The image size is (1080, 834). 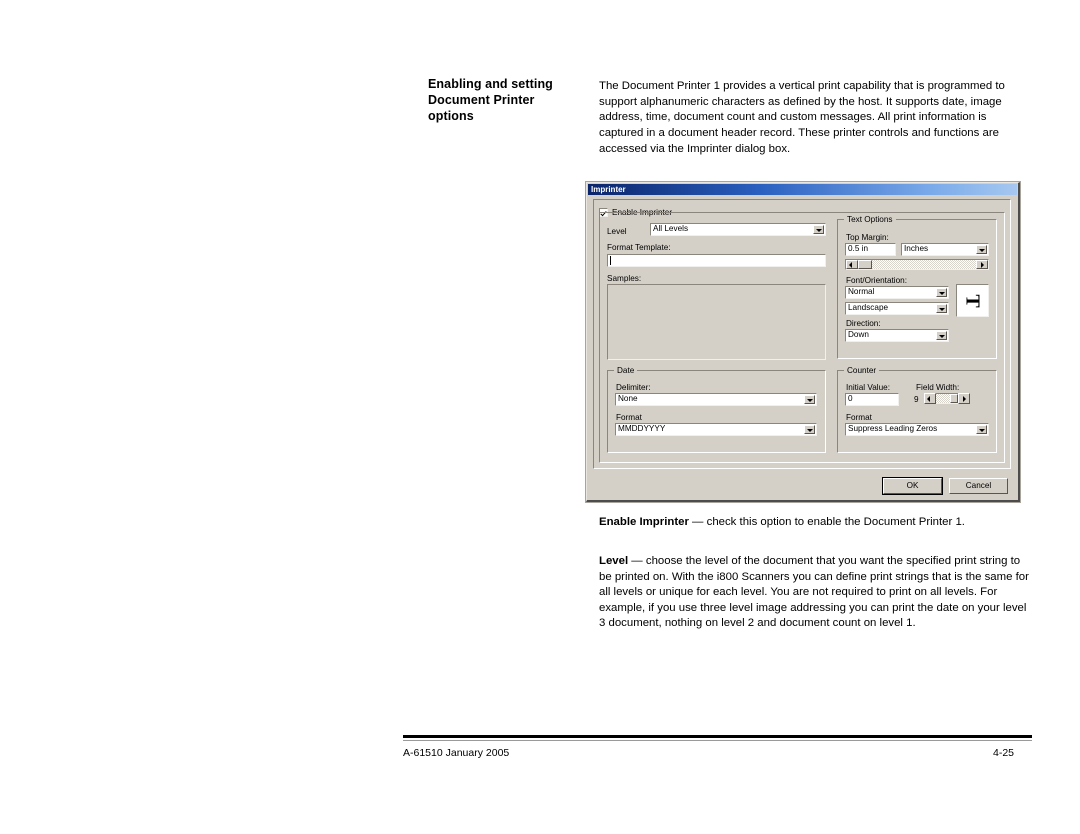 What do you see at coordinates (716, 260) in the screenshot?
I see `format-template-input` at bounding box center [716, 260].